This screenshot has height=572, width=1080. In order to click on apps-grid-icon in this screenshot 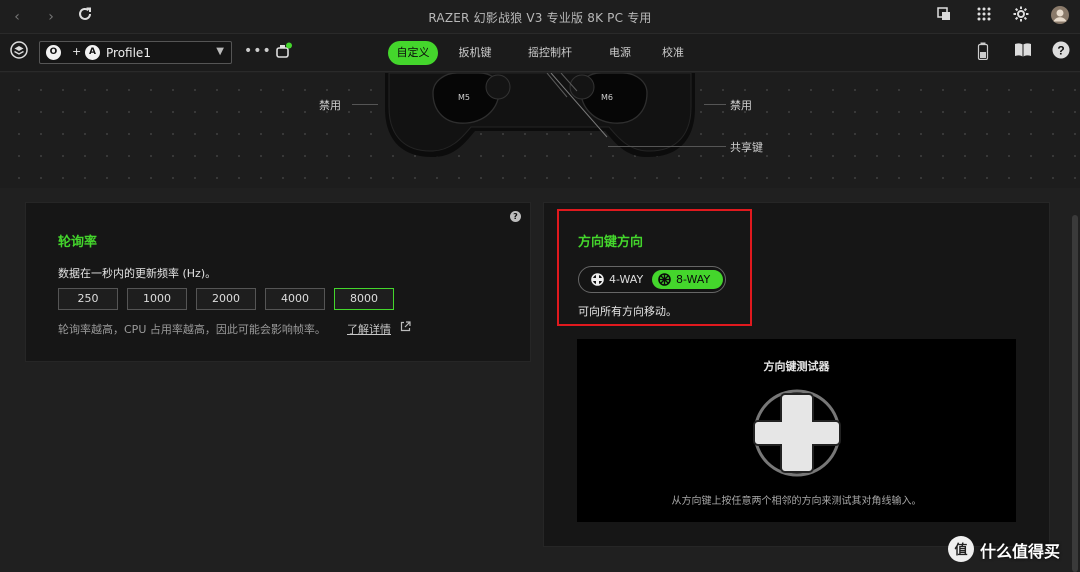, I will do `click(984, 17)`.